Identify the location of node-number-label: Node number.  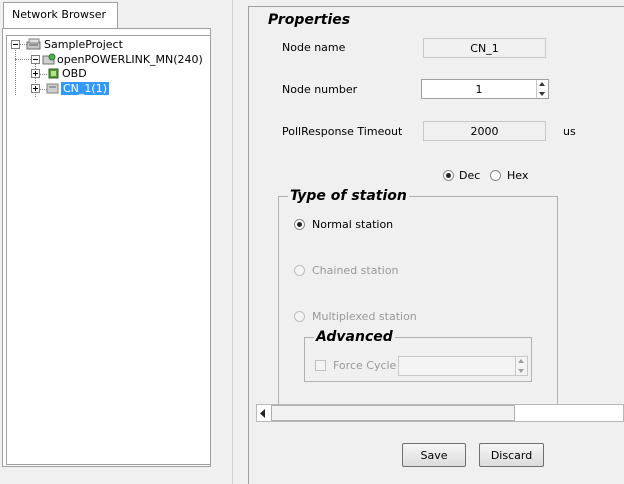
(320, 89).